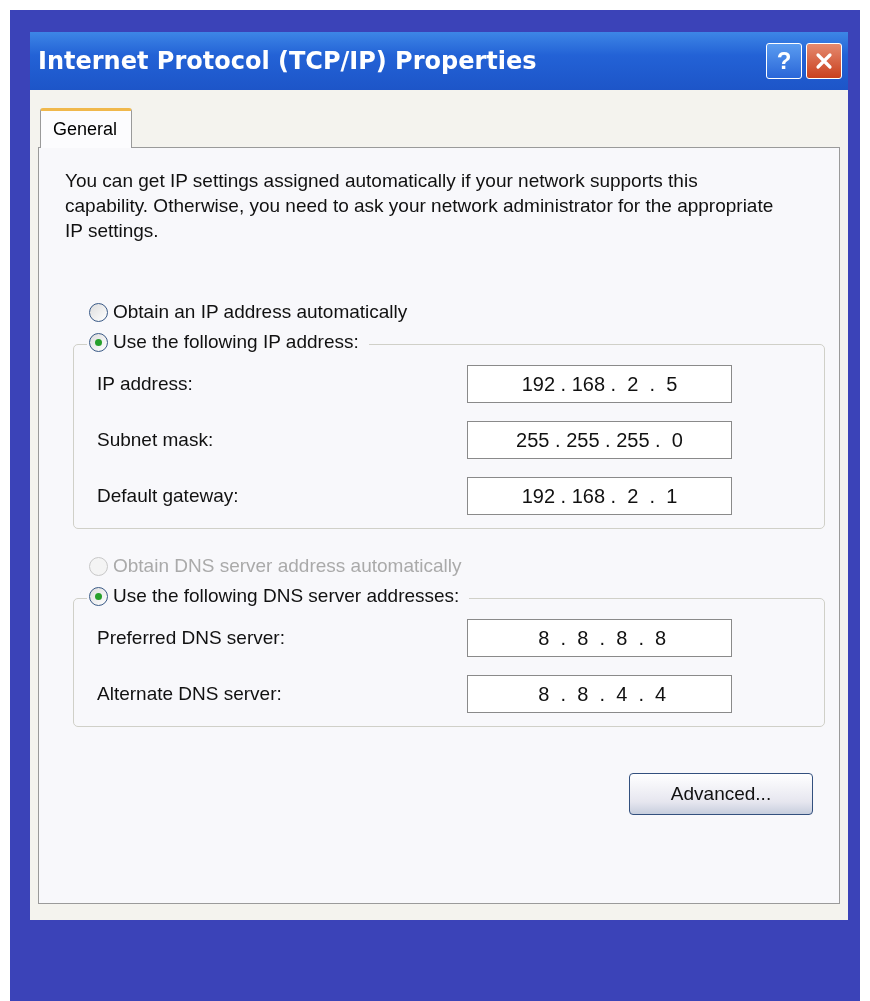 The width and height of the screenshot is (870, 1001). Describe the element at coordinates (86, 128) in the screenshot. I see `tab: General` at that location.